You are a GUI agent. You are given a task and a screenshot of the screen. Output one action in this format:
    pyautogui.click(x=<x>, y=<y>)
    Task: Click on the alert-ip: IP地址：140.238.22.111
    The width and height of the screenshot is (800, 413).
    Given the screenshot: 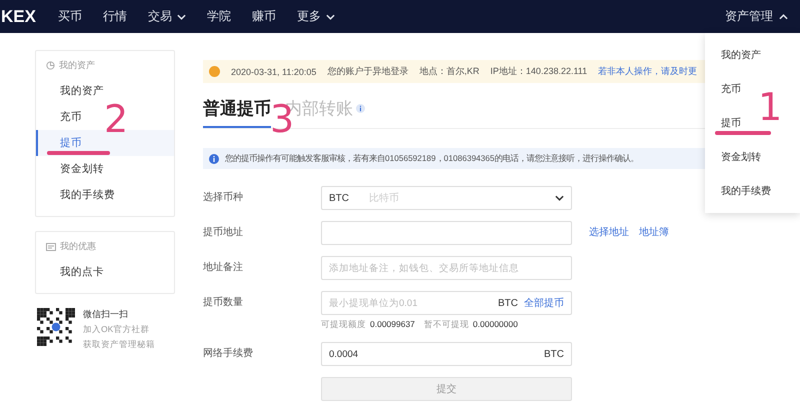 What is the action you would take?
    pyautogui.click(x=539, y=71)
    